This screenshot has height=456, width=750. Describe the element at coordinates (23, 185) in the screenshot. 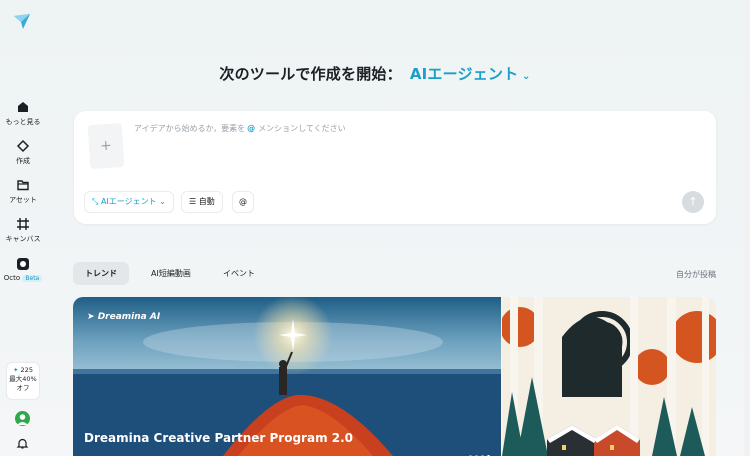

I see `folder-icon` at that location.